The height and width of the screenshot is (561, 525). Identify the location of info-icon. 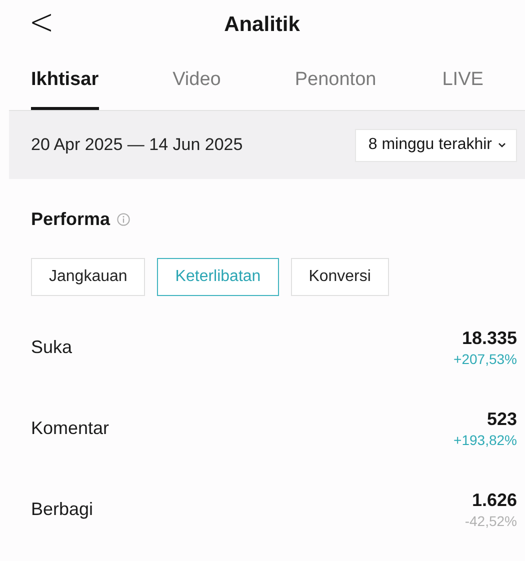
(123, 219).